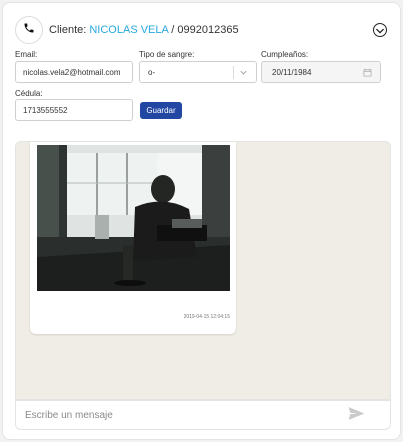  Describe the element at coordinates (243, 73) in the screenshot. I see `chevron-down-icon` at that location.